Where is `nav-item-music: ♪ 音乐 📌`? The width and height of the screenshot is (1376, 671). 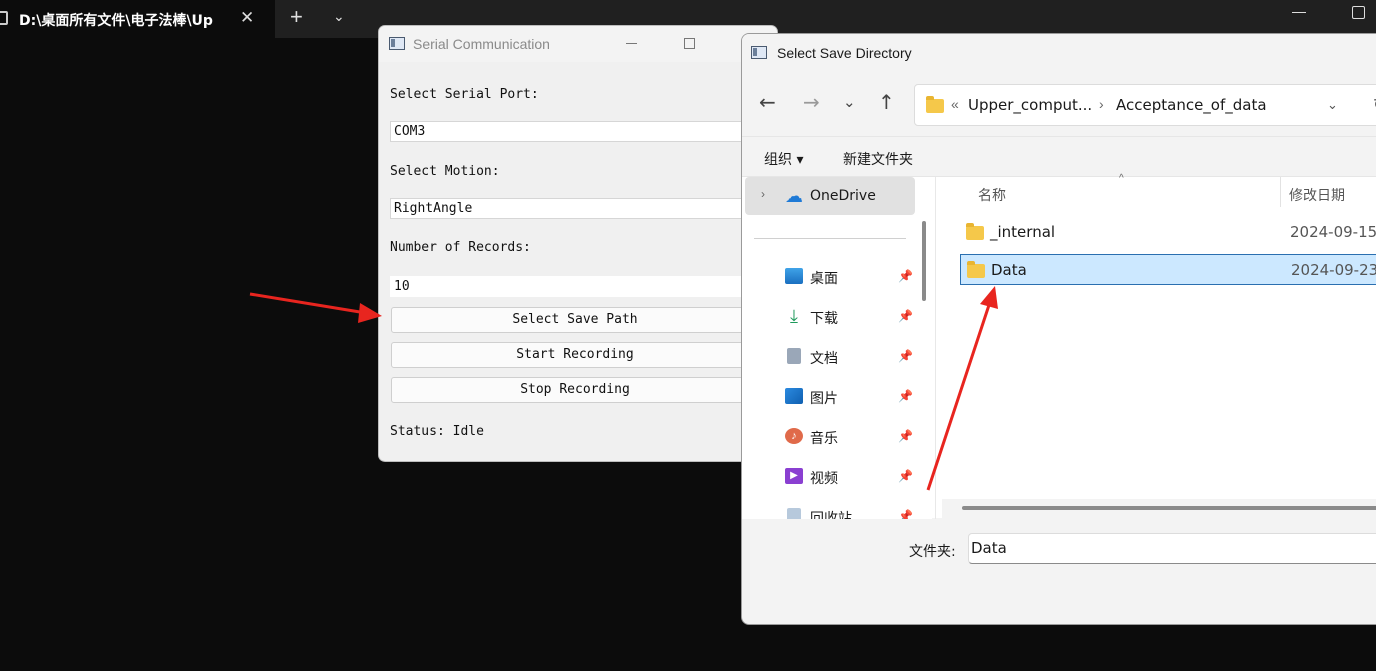
nav-item-music: ♪ 音乐 📌 is located at coordinates (830, 436).